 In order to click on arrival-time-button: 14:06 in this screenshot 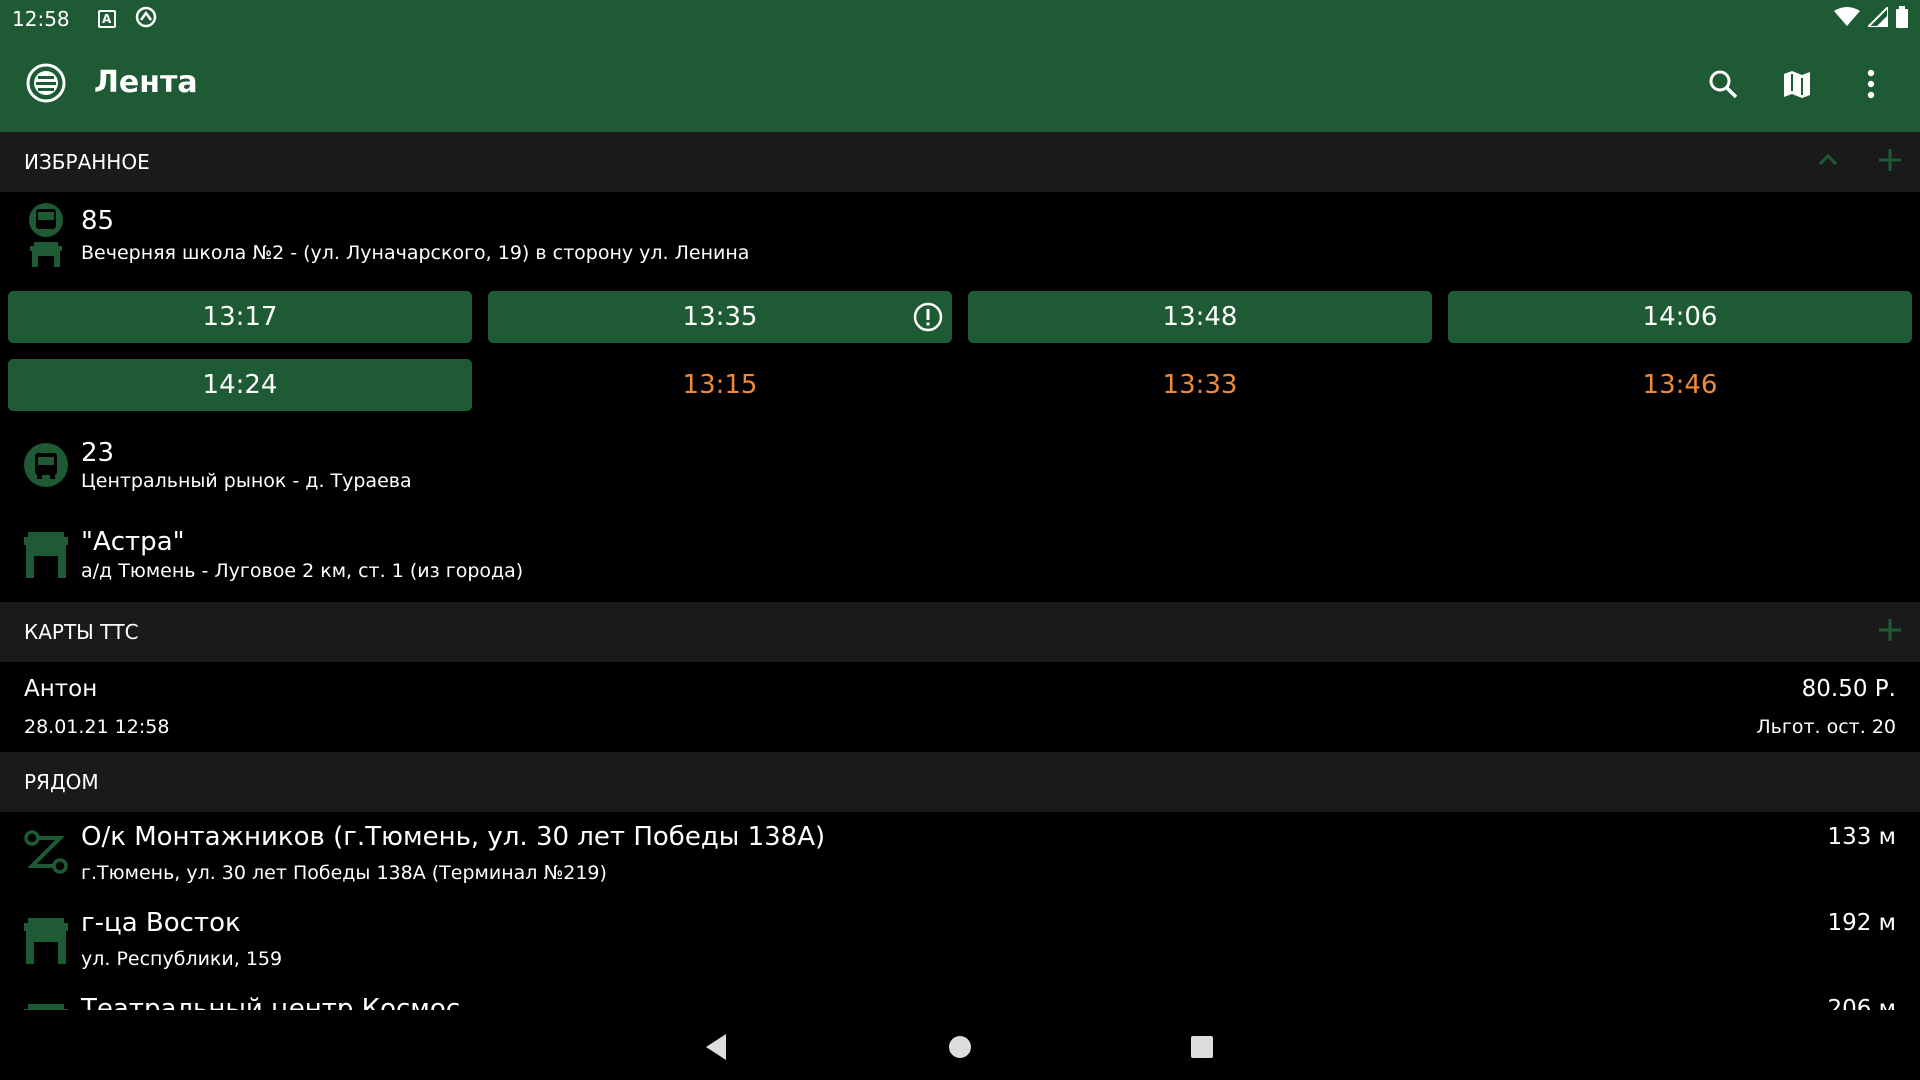, I will do `click(1680, 317)`.